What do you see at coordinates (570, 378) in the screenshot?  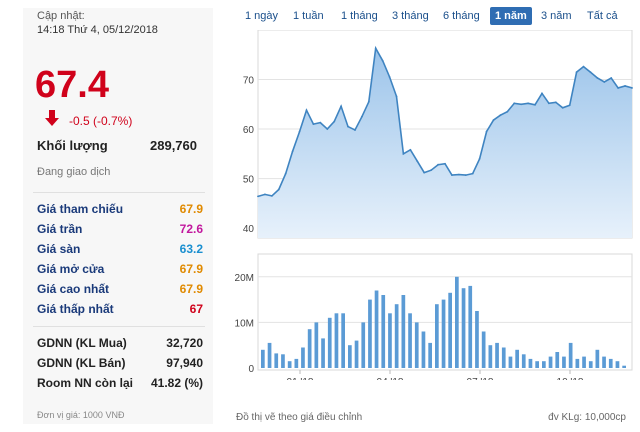 I see `x-tick-label: 10 '18` at bounding box center [570, 378].